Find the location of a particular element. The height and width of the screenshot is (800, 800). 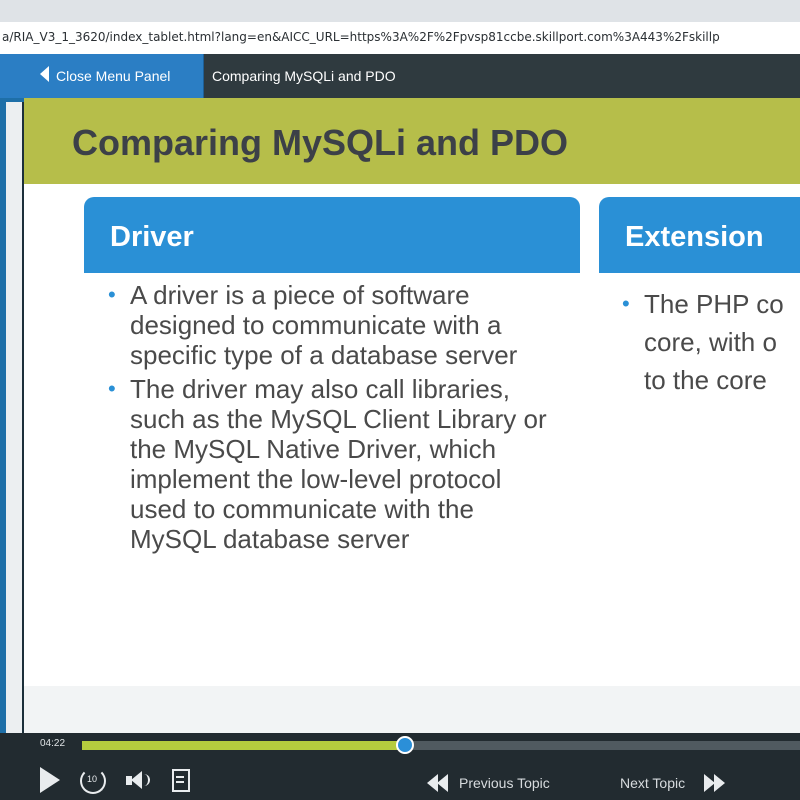

replay-10-button: 10 is located at coordinates (93, 781).